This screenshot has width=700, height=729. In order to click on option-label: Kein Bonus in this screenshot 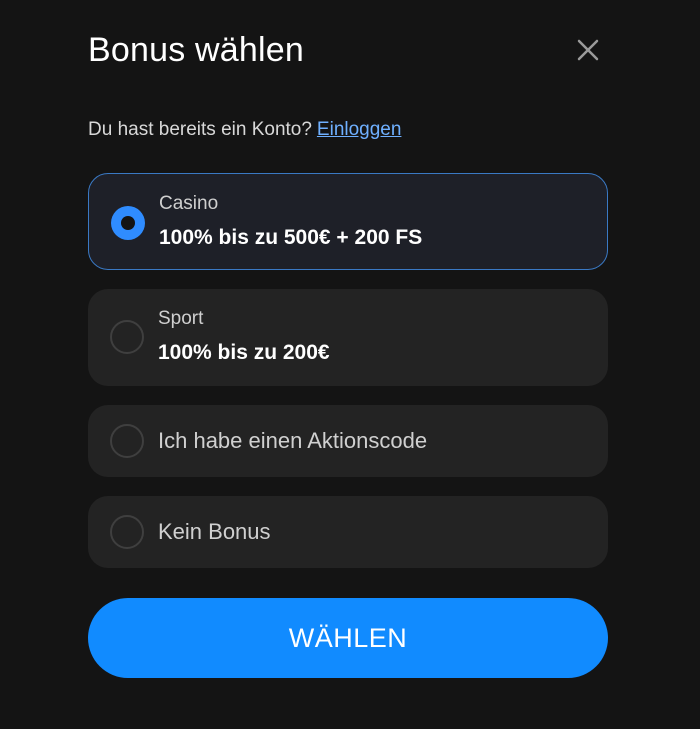, I will do `click(214, 531)`.